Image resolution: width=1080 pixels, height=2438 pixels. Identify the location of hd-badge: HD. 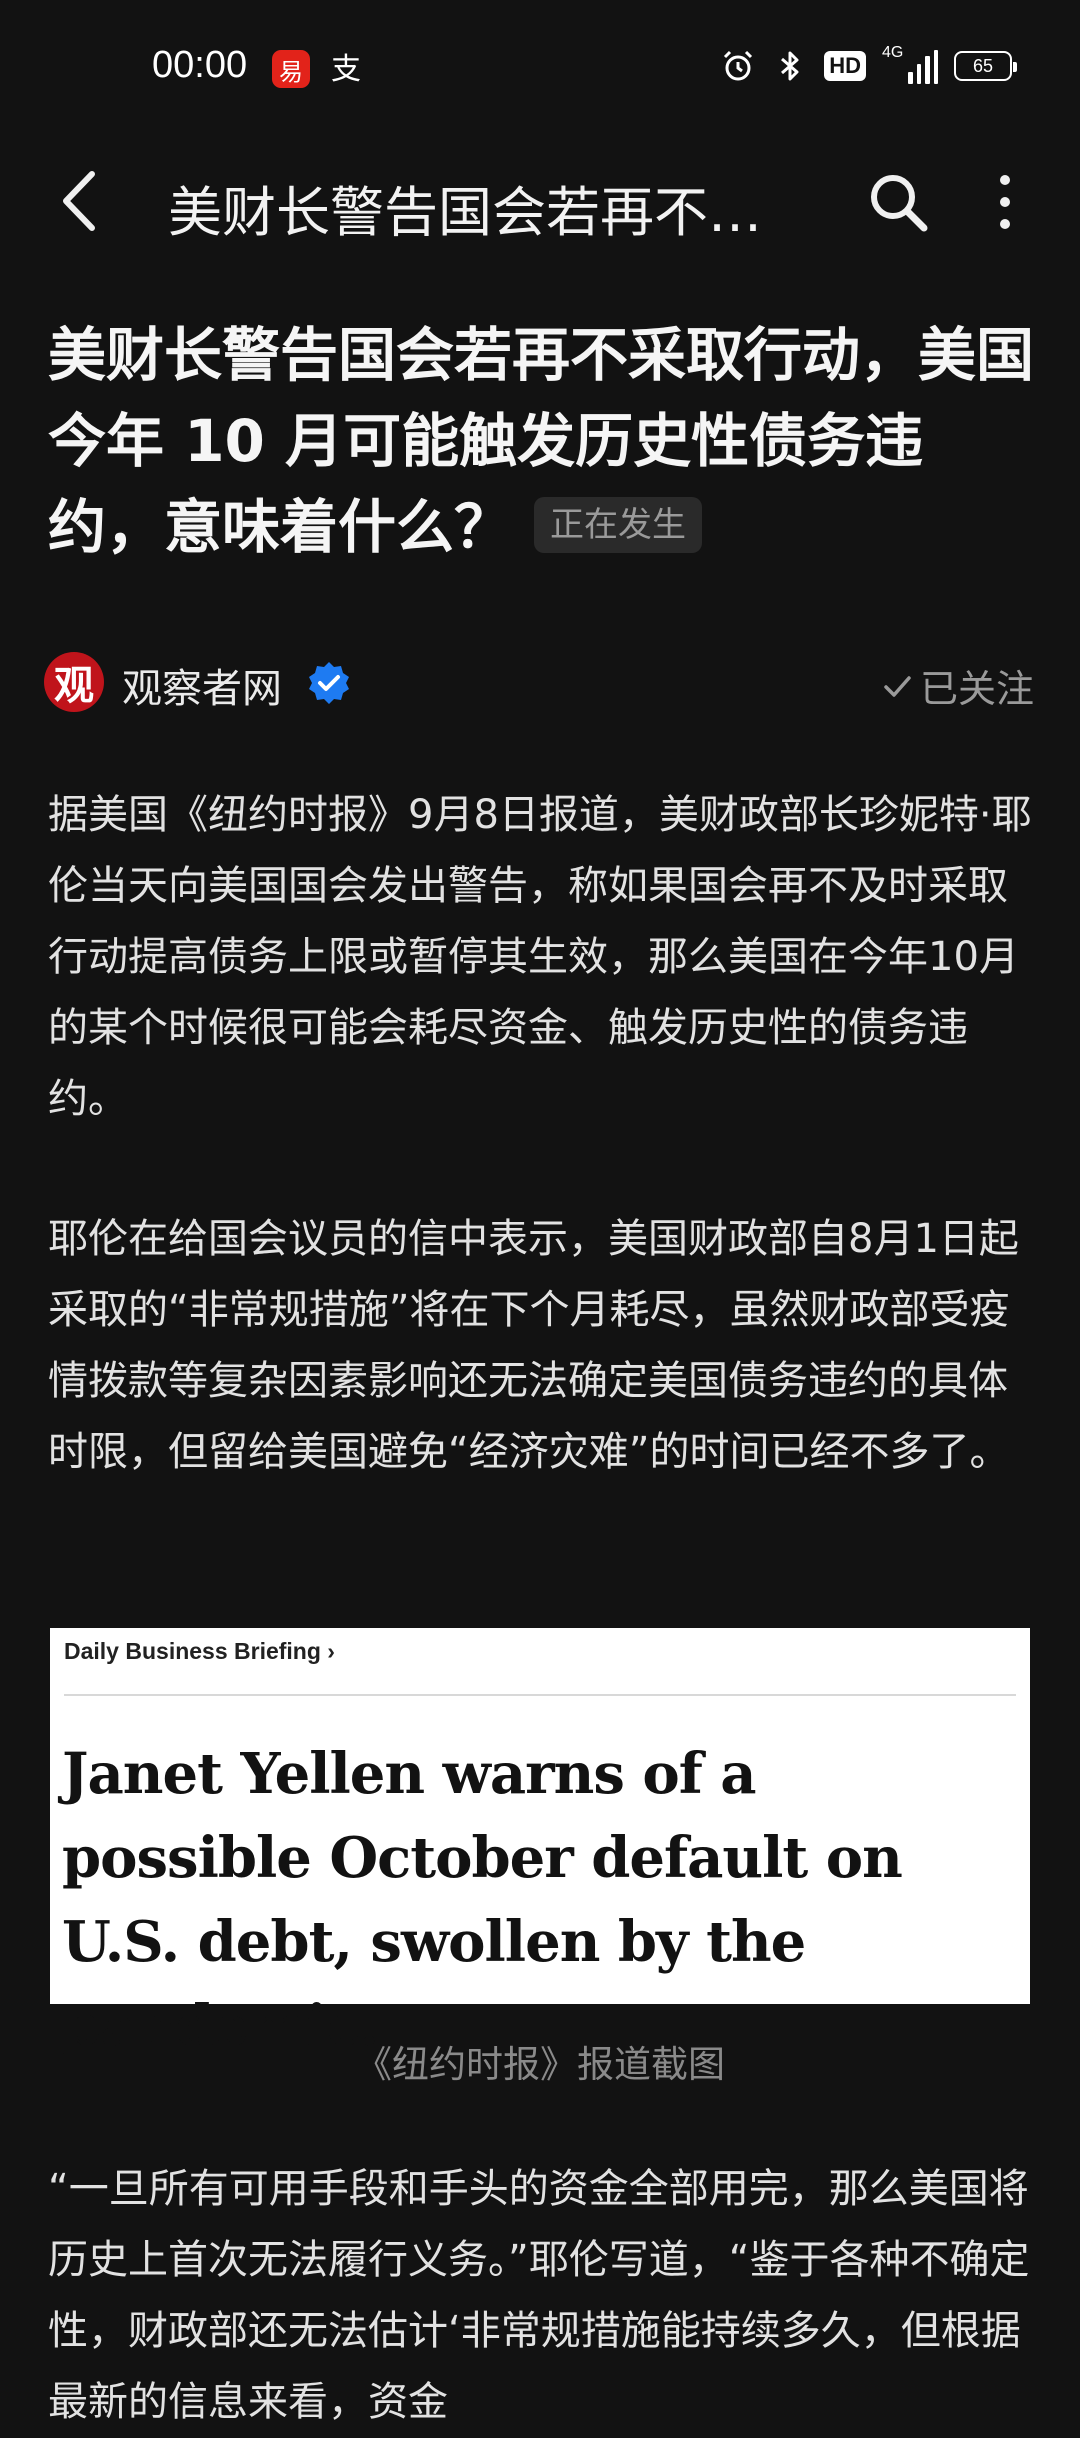
(845, 66).